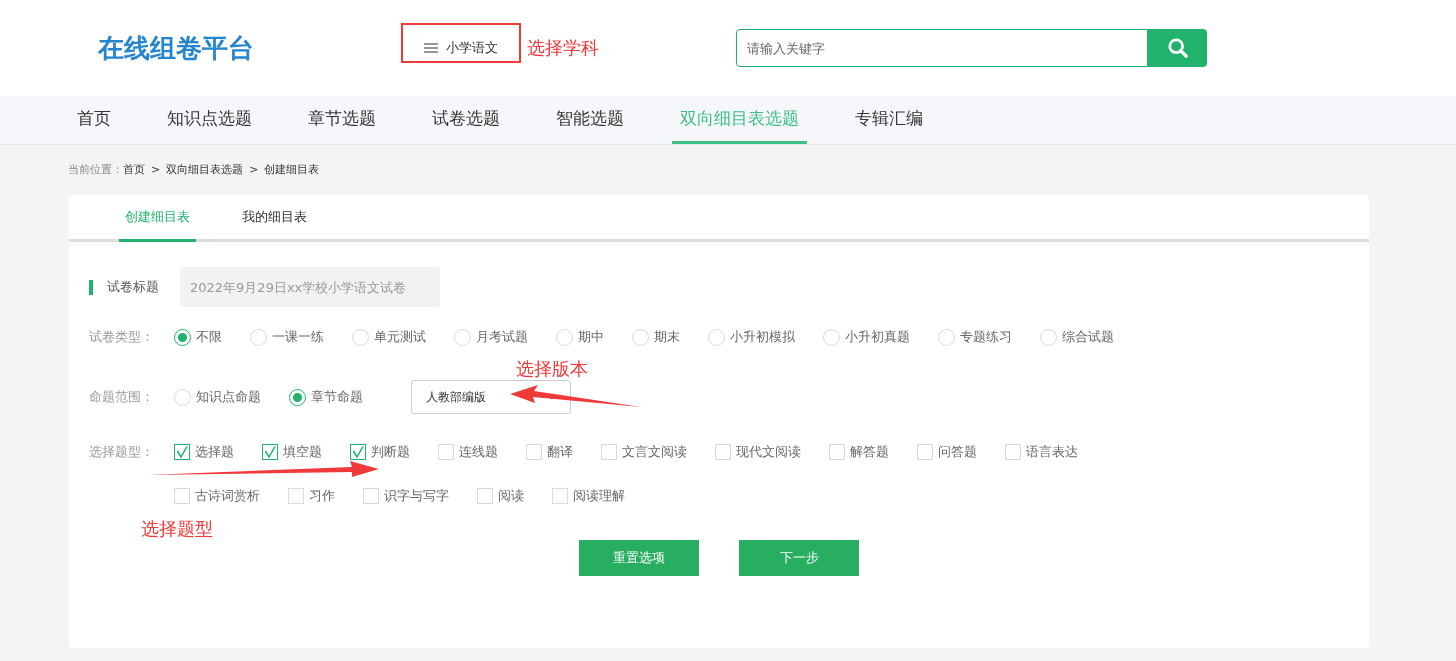  Describe the element at coordinates (95, 169) in the screenshot. I see `breadcrumb-label: 当前位置：` at that location.